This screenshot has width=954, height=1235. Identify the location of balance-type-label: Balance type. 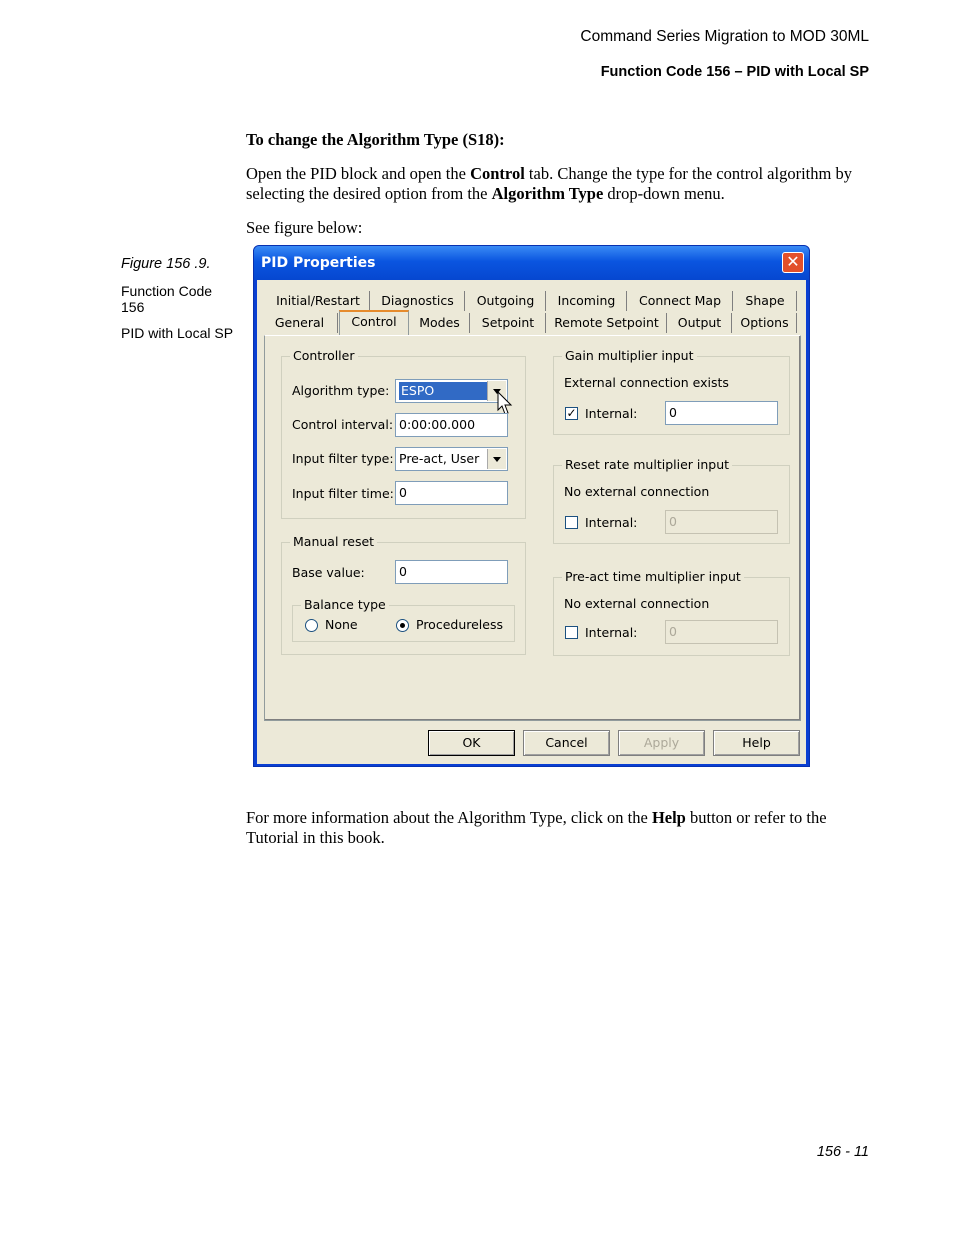
(345, 604).